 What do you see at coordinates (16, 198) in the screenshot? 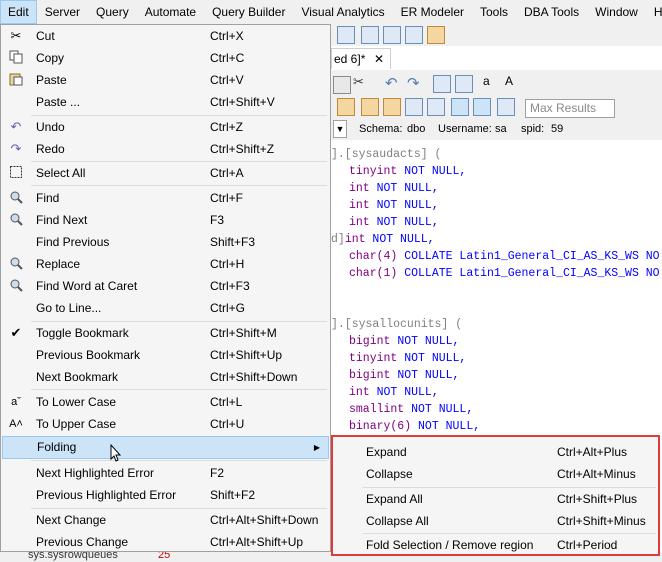
I see `find-icon` at bounding box center [16, 198].